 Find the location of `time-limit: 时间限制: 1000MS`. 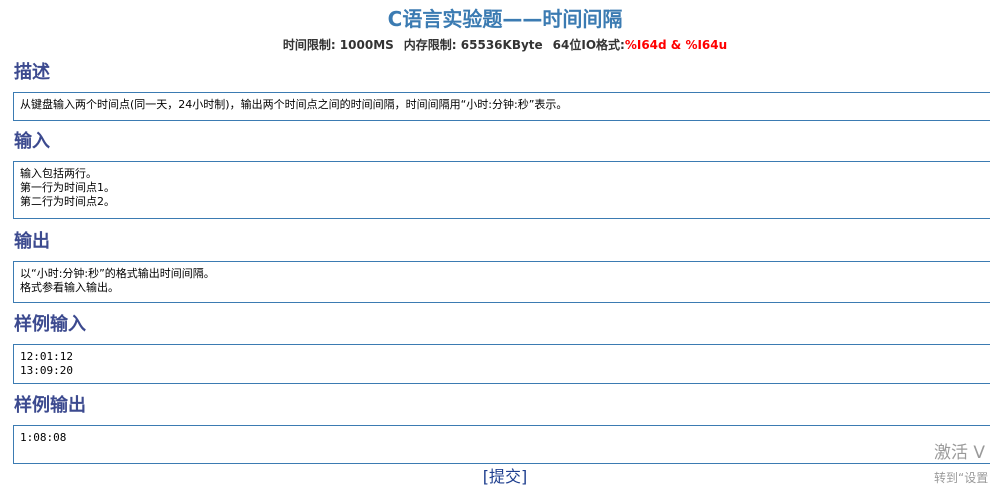

time-limit: 时间限制: 1000MS is located at coordinates (338, 45).